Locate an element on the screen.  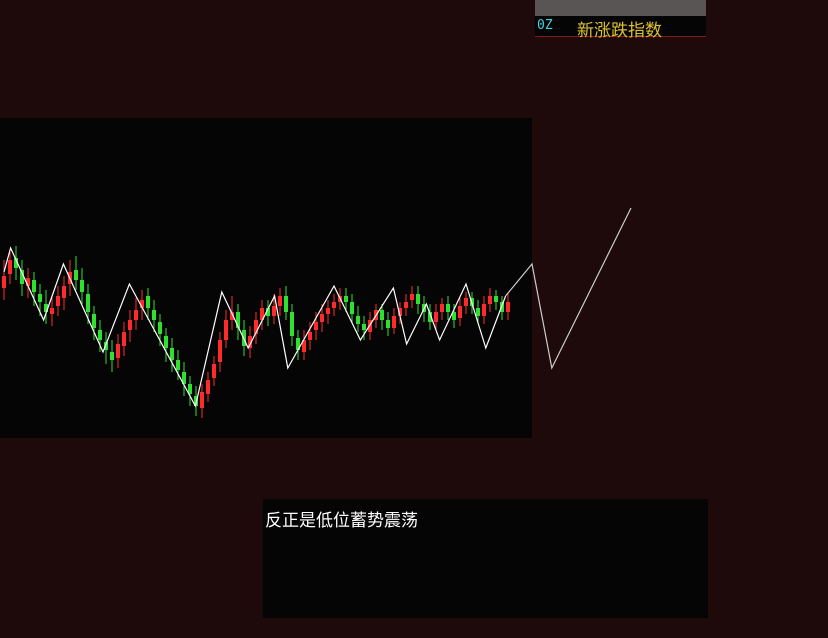
comment-text: 反正是低位蓄势震荡 is located at coordinates (341, 521).